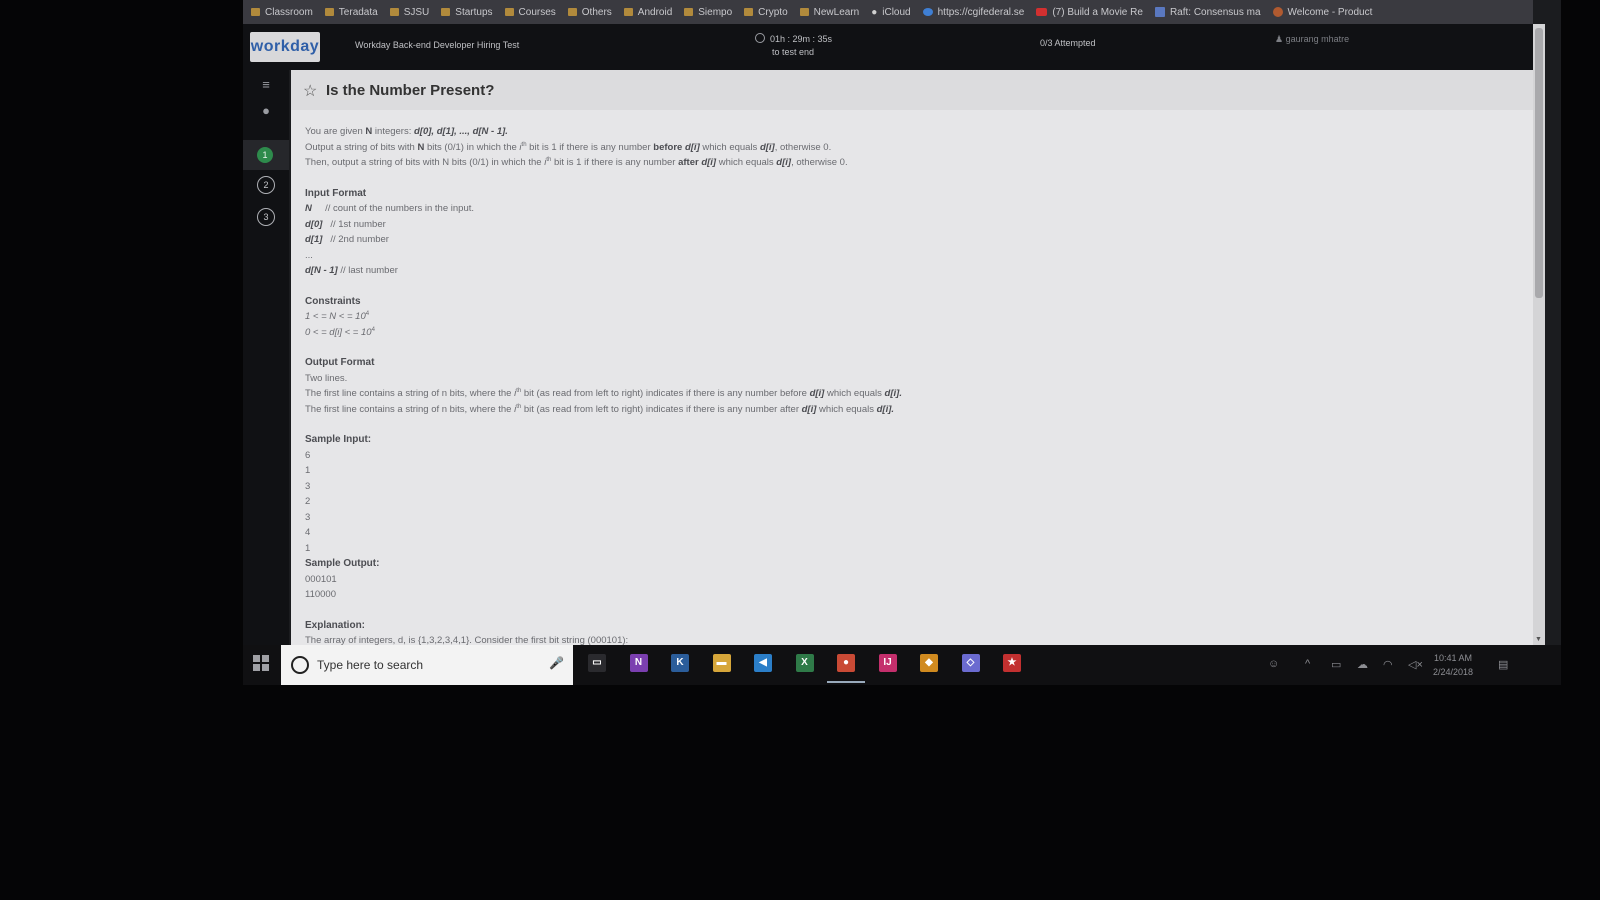 The width and height of the screenshot is (1600, 900). Describe the element at coordinates (308, 455) in the screenshot. I see `sample-input-line: 6` at that location.